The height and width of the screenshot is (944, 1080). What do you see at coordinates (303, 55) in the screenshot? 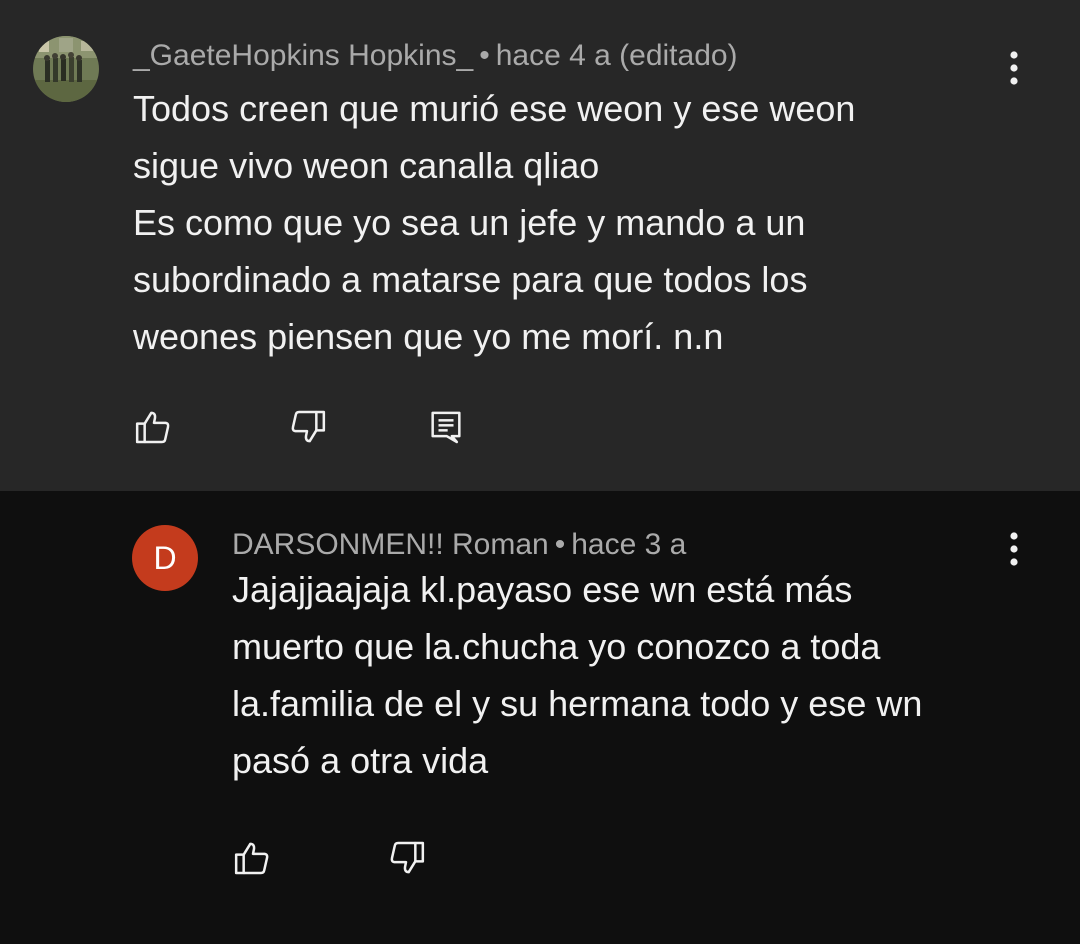
I see `comment-author: _GaeteHopkins Hopkins_` at bounding box center [303, 55].